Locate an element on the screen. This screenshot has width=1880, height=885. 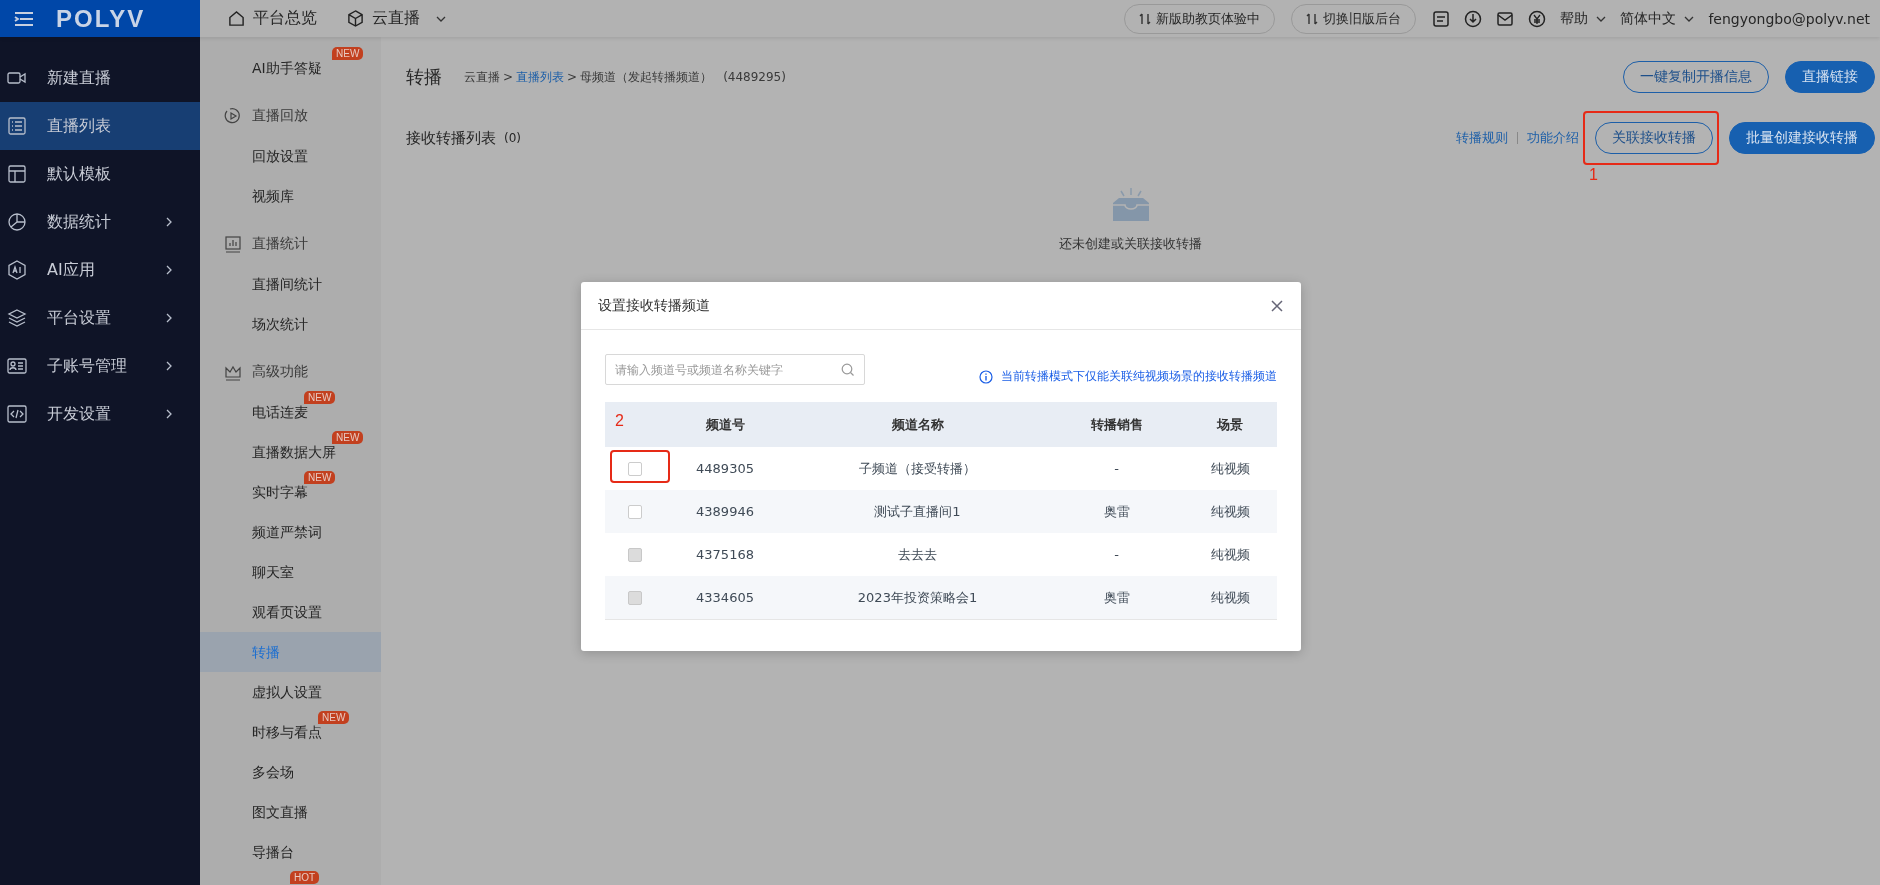
menu-icon is located at coordinates (24, 18).